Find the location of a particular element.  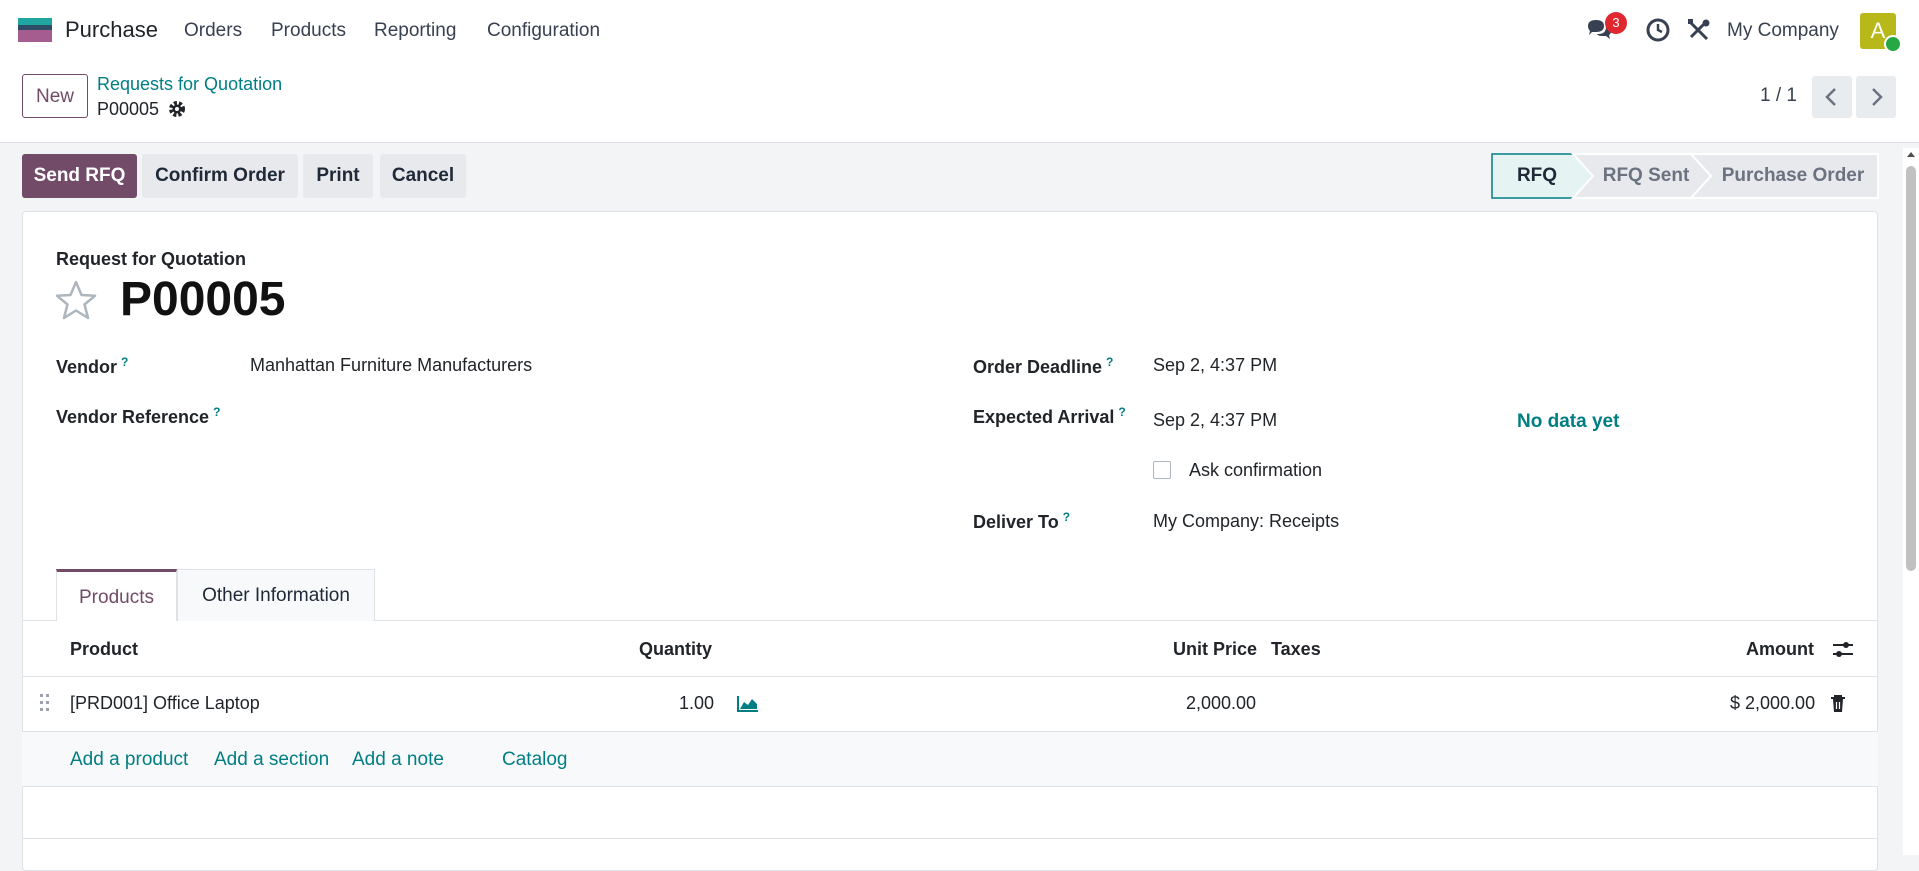

vendor-reference-label-text: Vendor Reference is located at coordinates (133, 417).